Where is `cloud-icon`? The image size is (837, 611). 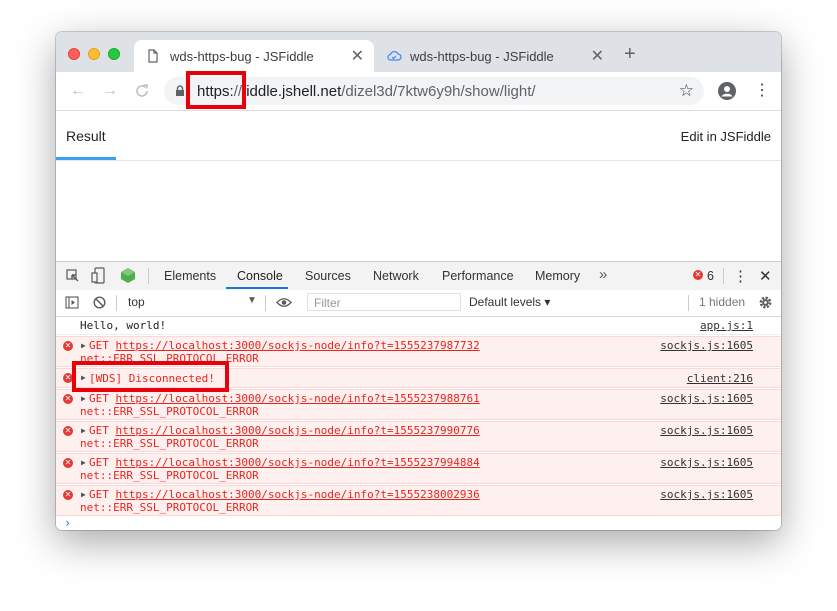
cloud-icon is located at coordinates (394, 55).